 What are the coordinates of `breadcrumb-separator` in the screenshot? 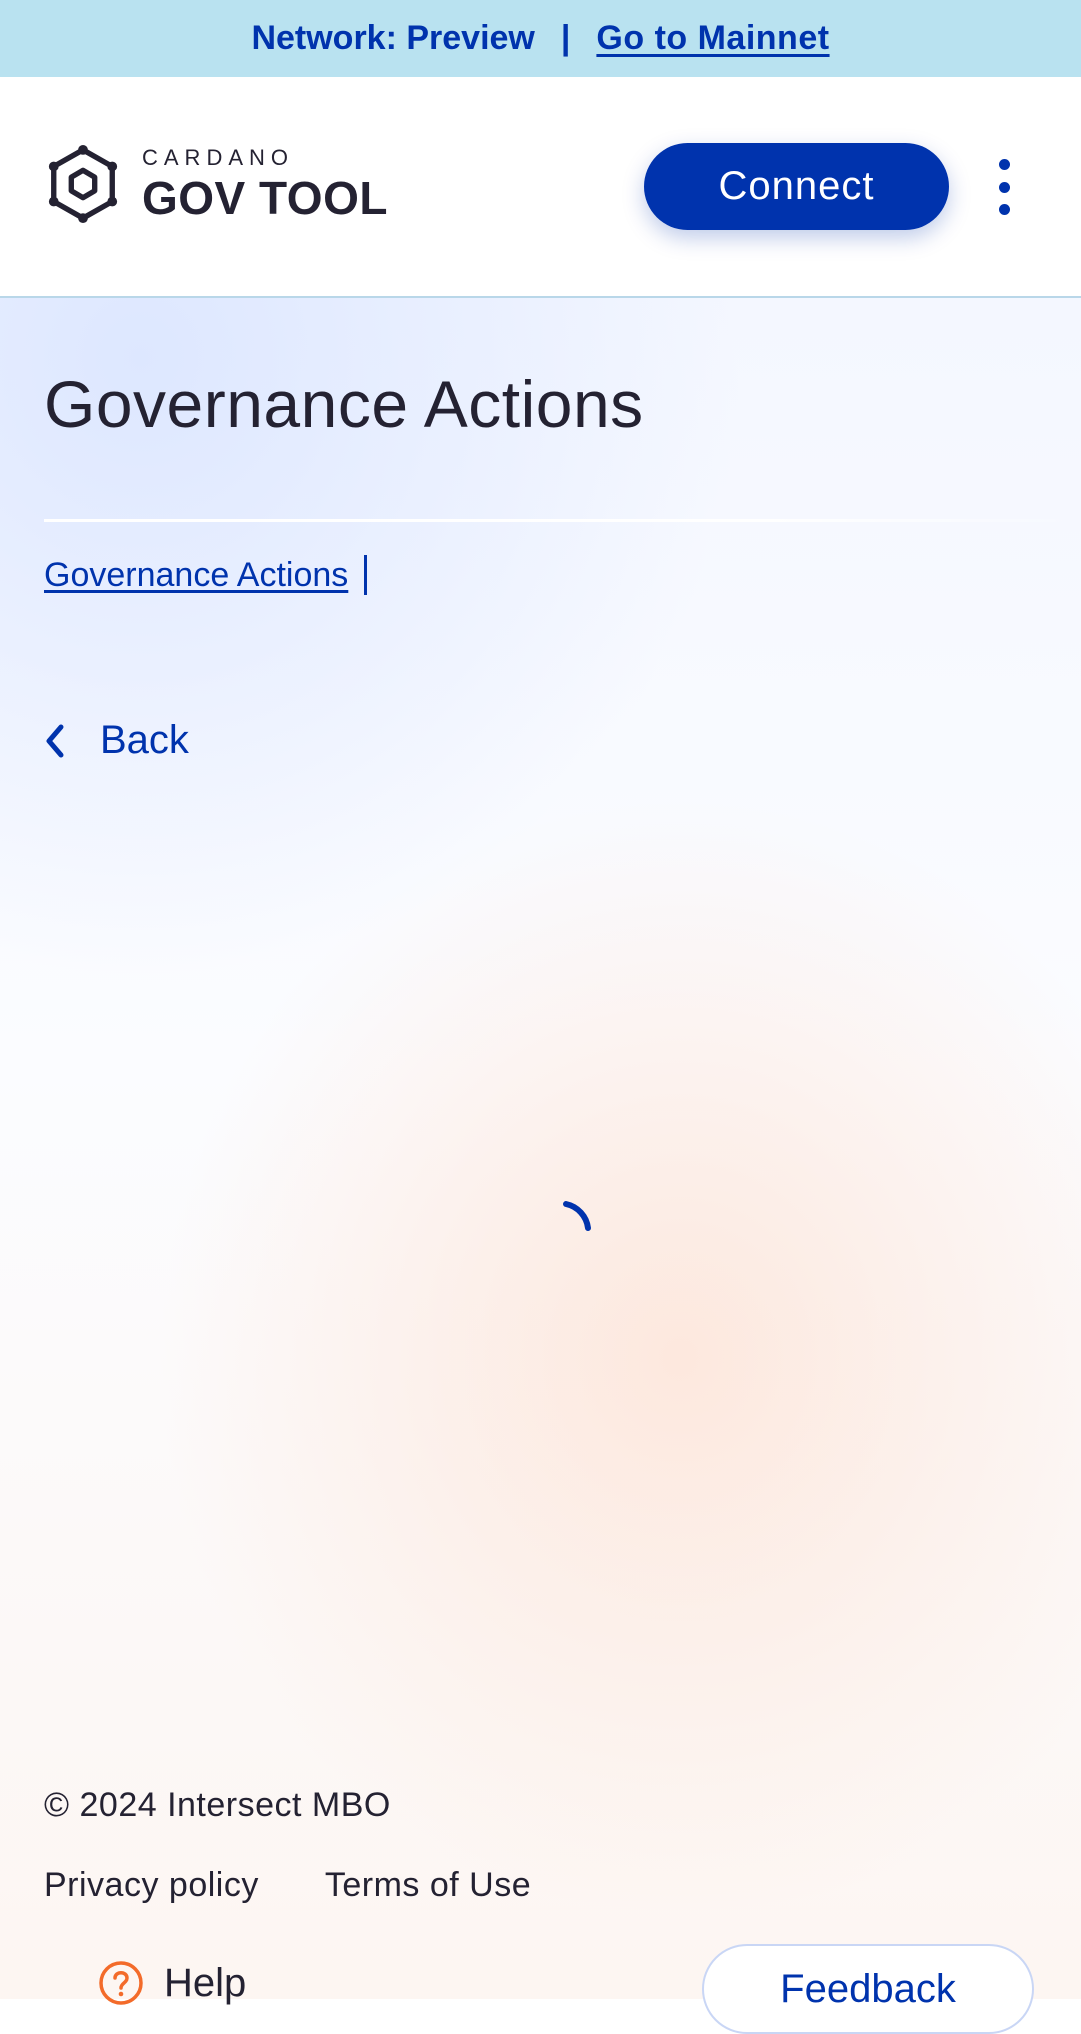 It's located at (366, 575).